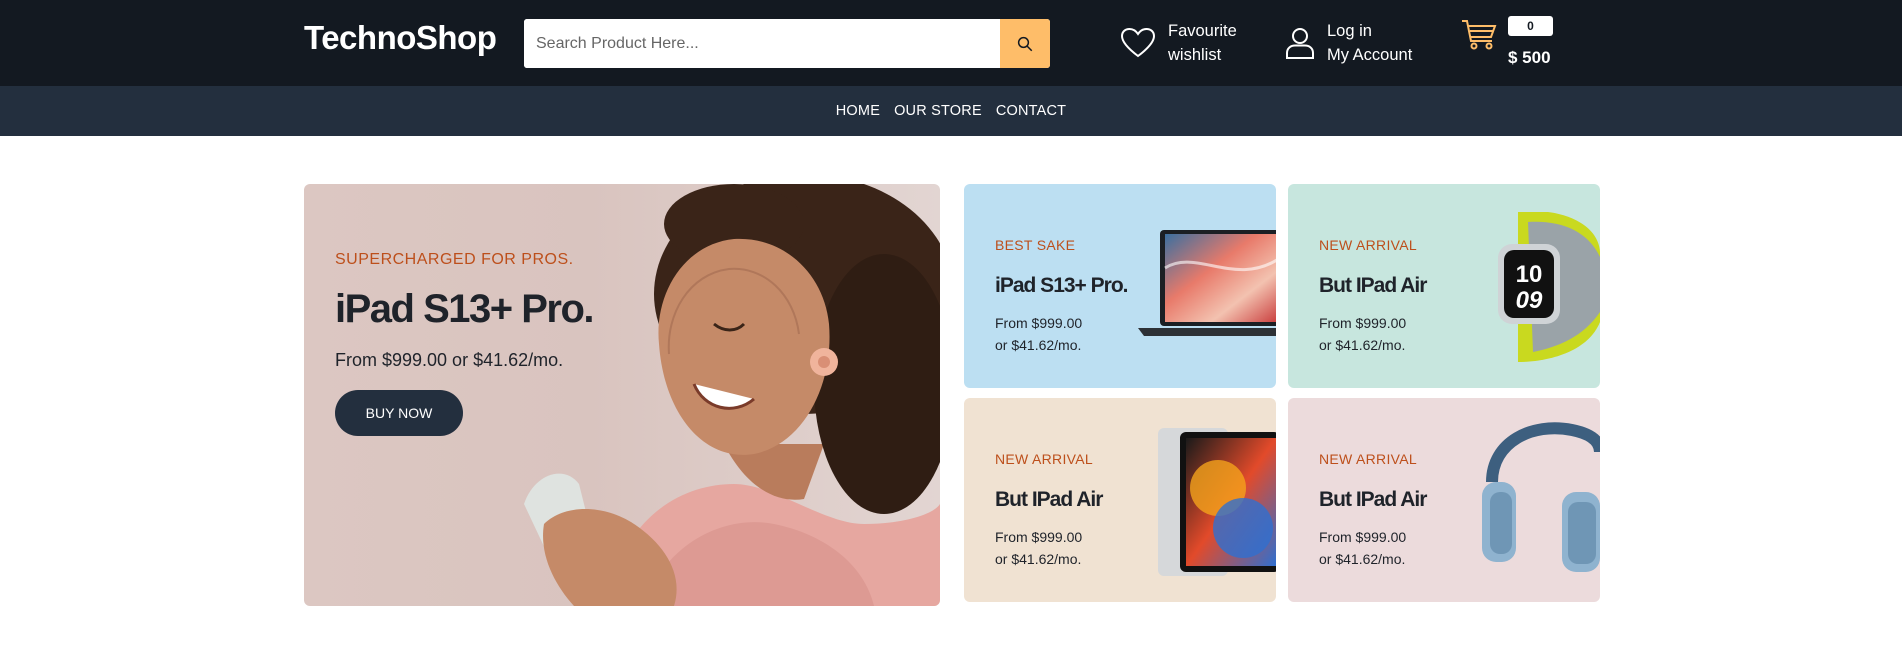 Image resolution: width=1902 pixels, height=650 pixels. I want to click on heart-icon, so click(1138, 43).